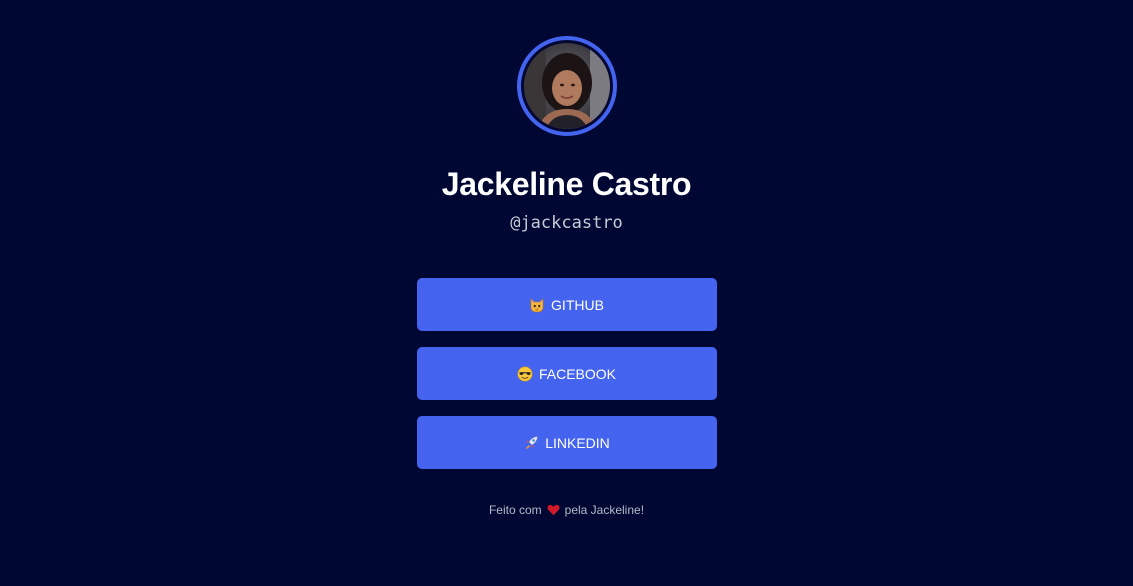 The width and height of the screenshot is (1133, 586). I want to click on avatar, so click(566, 86).